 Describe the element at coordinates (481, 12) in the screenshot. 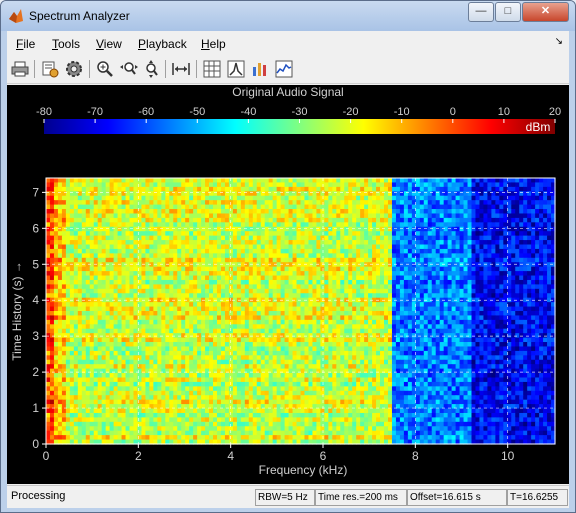

I see `minimize-button: —` at that location.